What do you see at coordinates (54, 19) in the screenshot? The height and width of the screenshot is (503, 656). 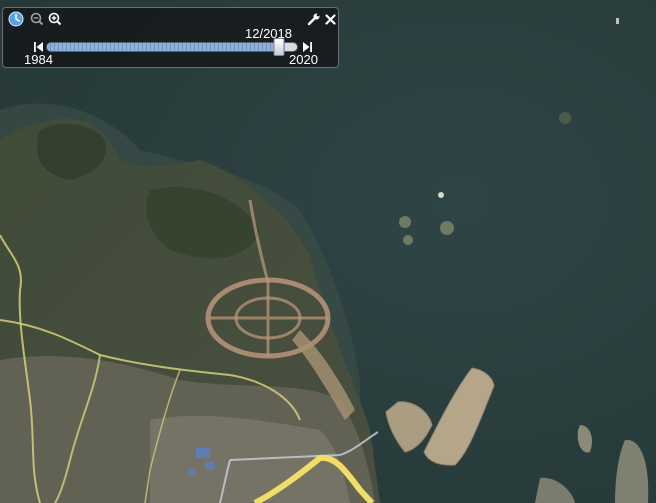 I see `zoom-in-icon` at bounding box center [54, 19].